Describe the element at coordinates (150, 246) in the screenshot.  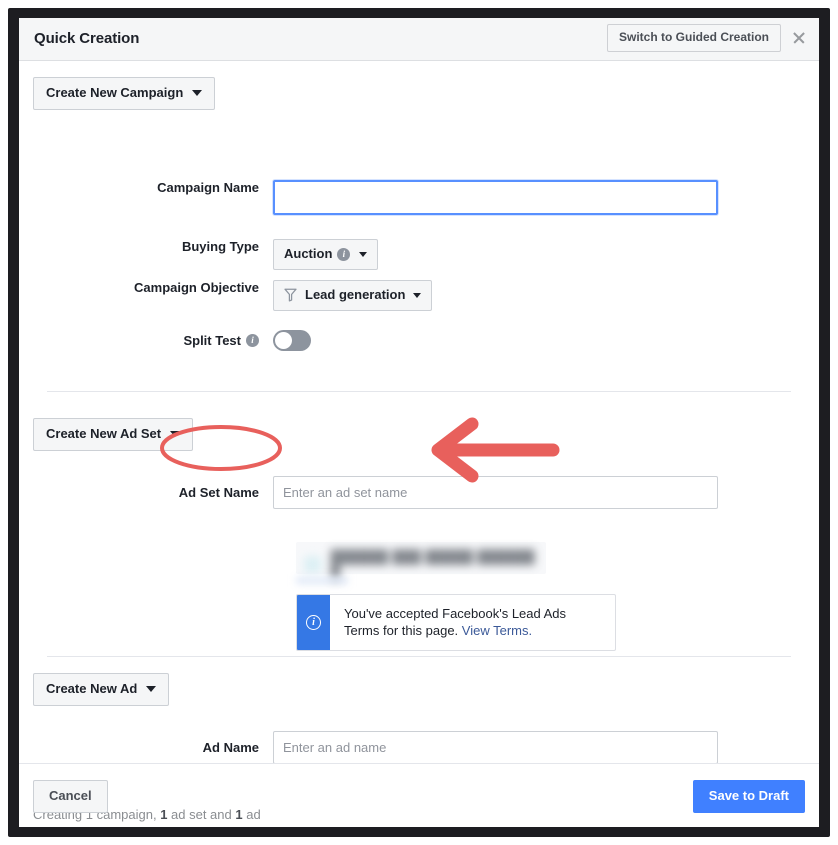
I see `buying-type-label: Buying Type` at that location.